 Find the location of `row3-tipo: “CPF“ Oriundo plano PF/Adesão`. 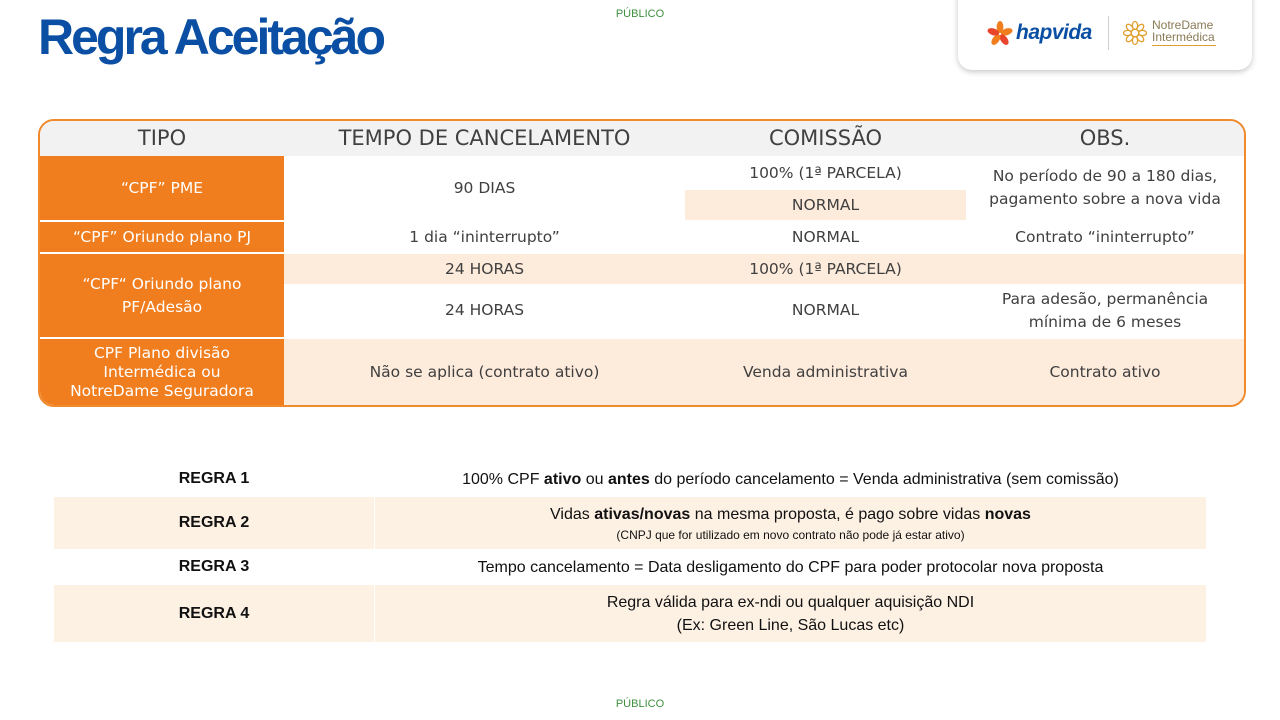

row3-tipo: “CPF“ Oriundo plano PF/Adesão is located at coordinates (162, 295).